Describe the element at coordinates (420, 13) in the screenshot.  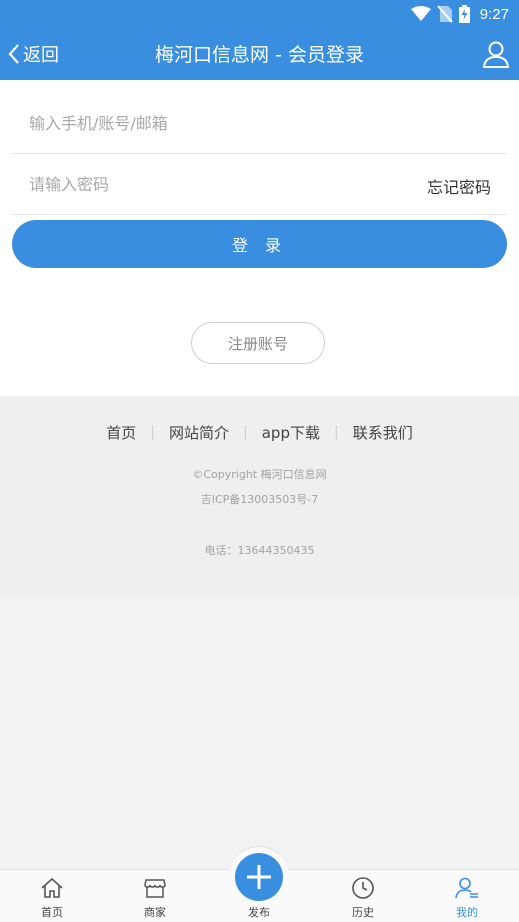
I see `wifi-icon` at that location.